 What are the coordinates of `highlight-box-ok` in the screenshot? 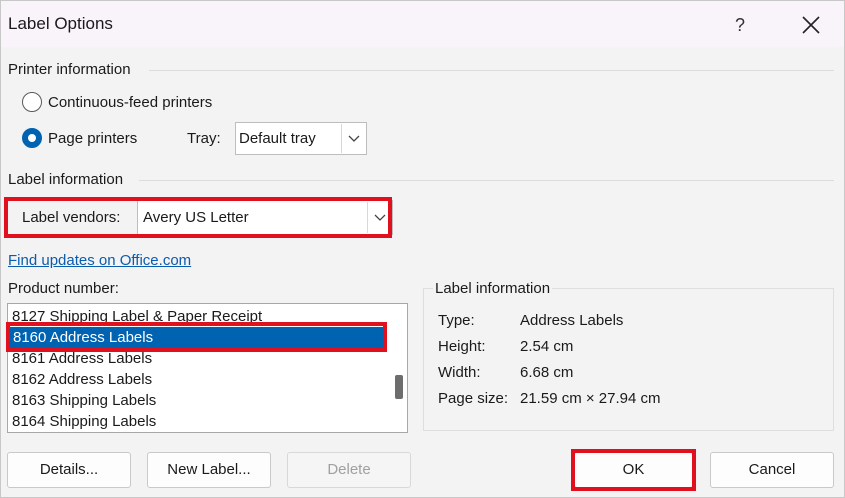 It's located at (633, 470).